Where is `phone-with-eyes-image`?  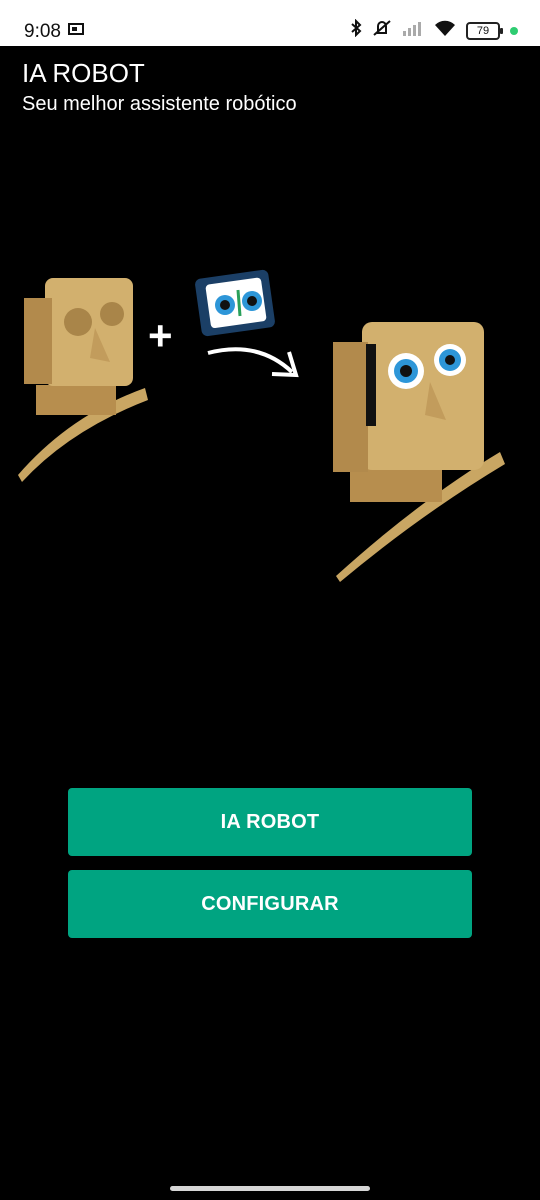 phone-with-eyes-image is located at coordinates (235, 303).